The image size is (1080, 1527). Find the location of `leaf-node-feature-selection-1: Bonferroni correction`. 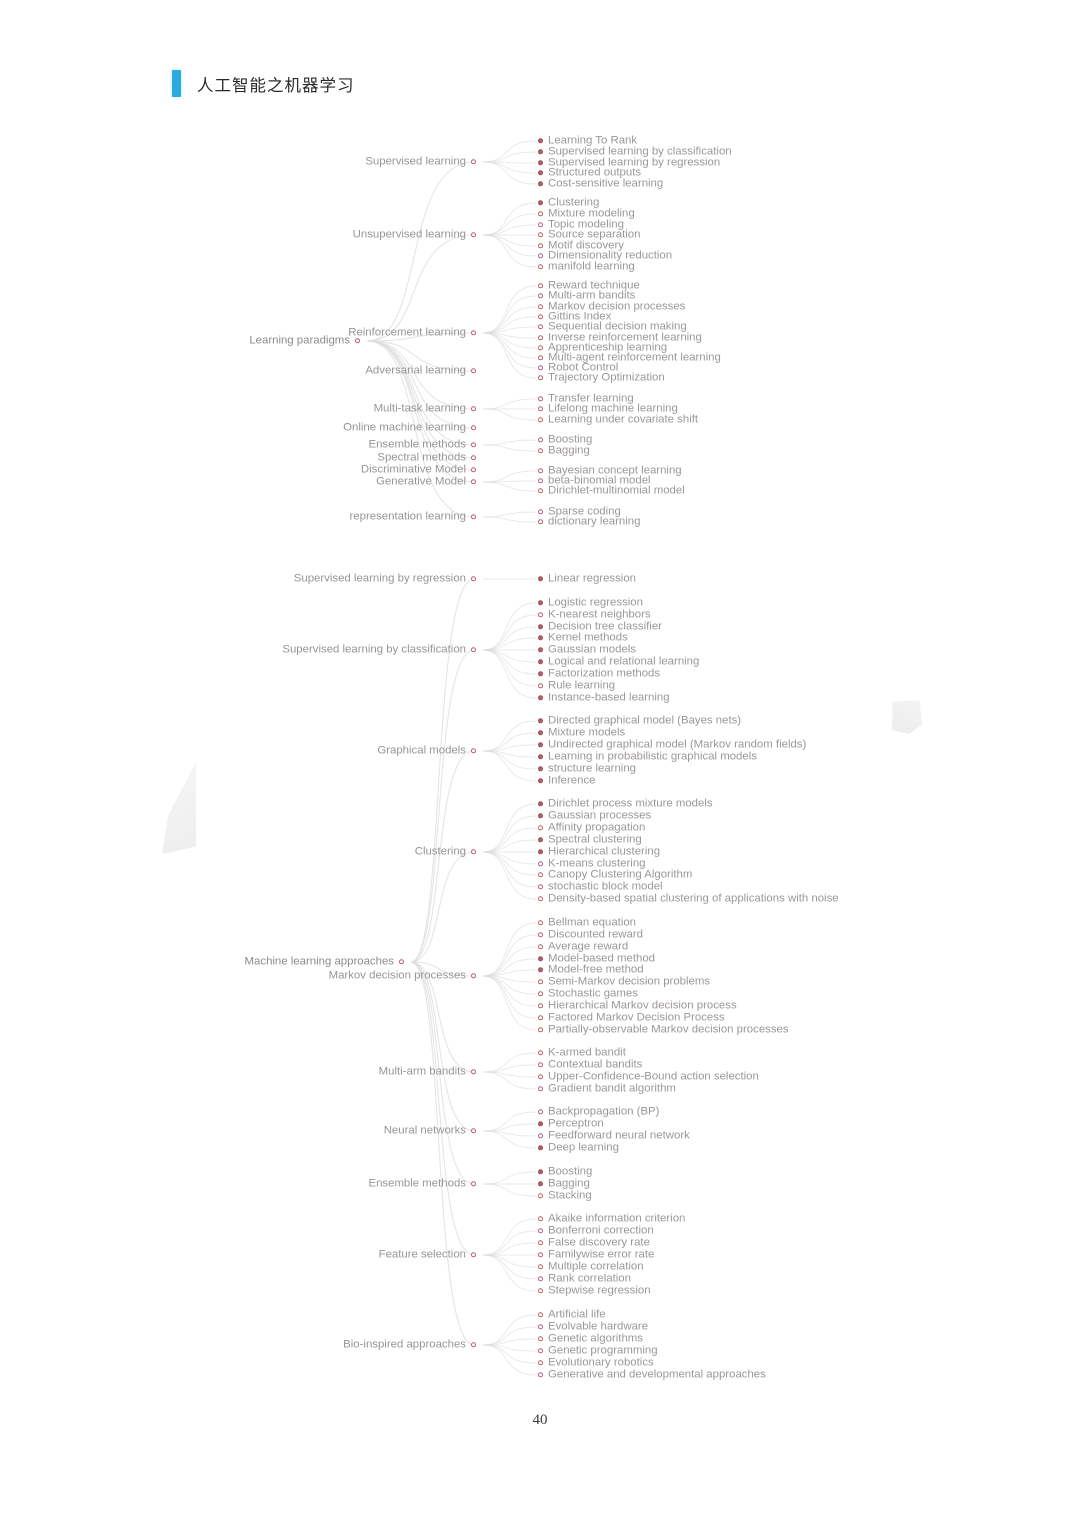

leaf-node-feature-selection-1: Bonferroni correction is located at coordinates (596, 1230).